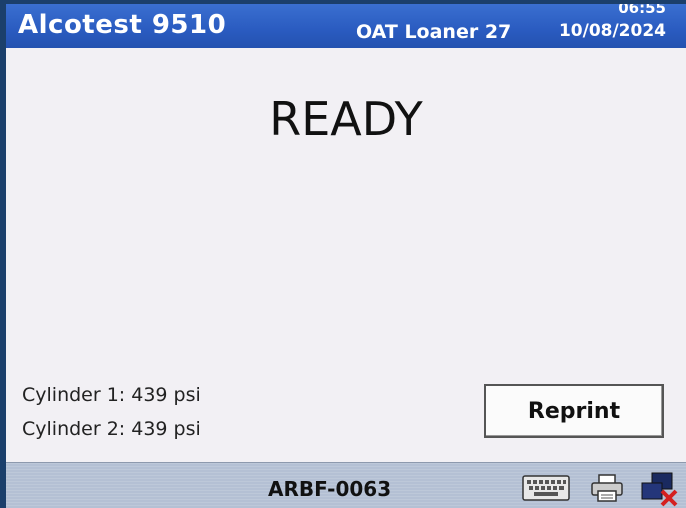  Describe the element at coordinates (612, 31) in the screenshot. I see `clock-date: 10/08/2024` at that location.